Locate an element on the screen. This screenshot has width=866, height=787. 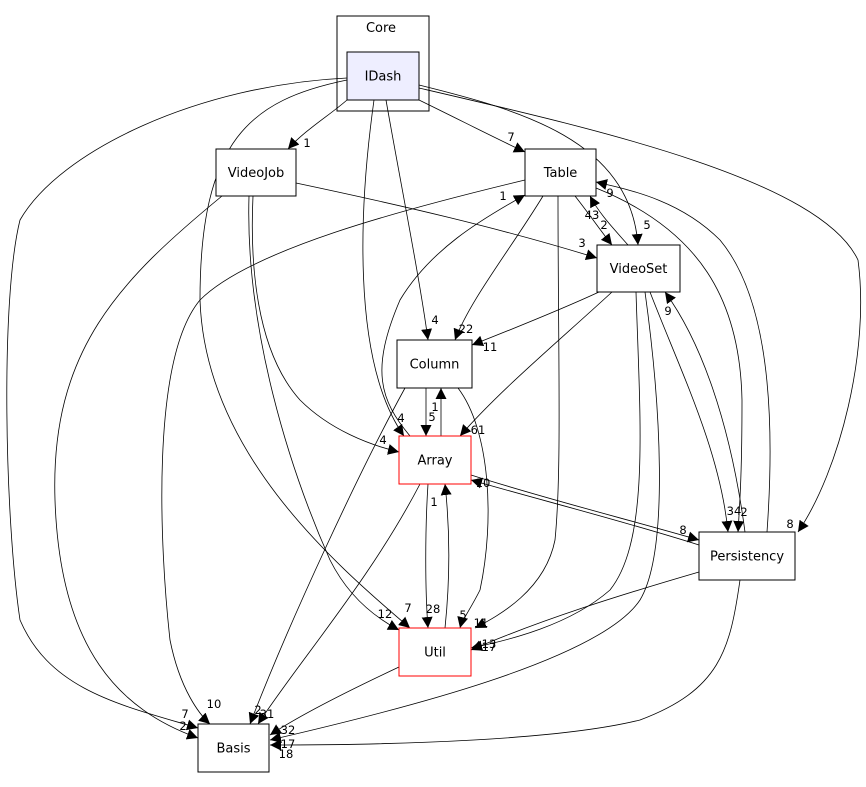
edge-persistency-to-videoset: 9 is located at coordinates (705, 412).